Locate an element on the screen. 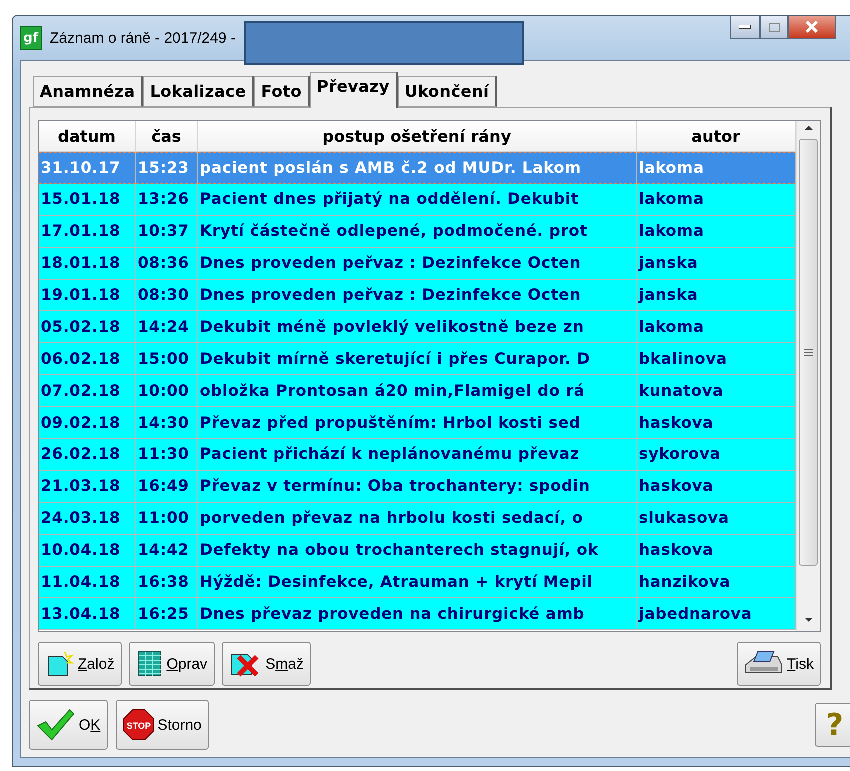  table-cell: 09.02.18 is located at coordinates (87, 423).